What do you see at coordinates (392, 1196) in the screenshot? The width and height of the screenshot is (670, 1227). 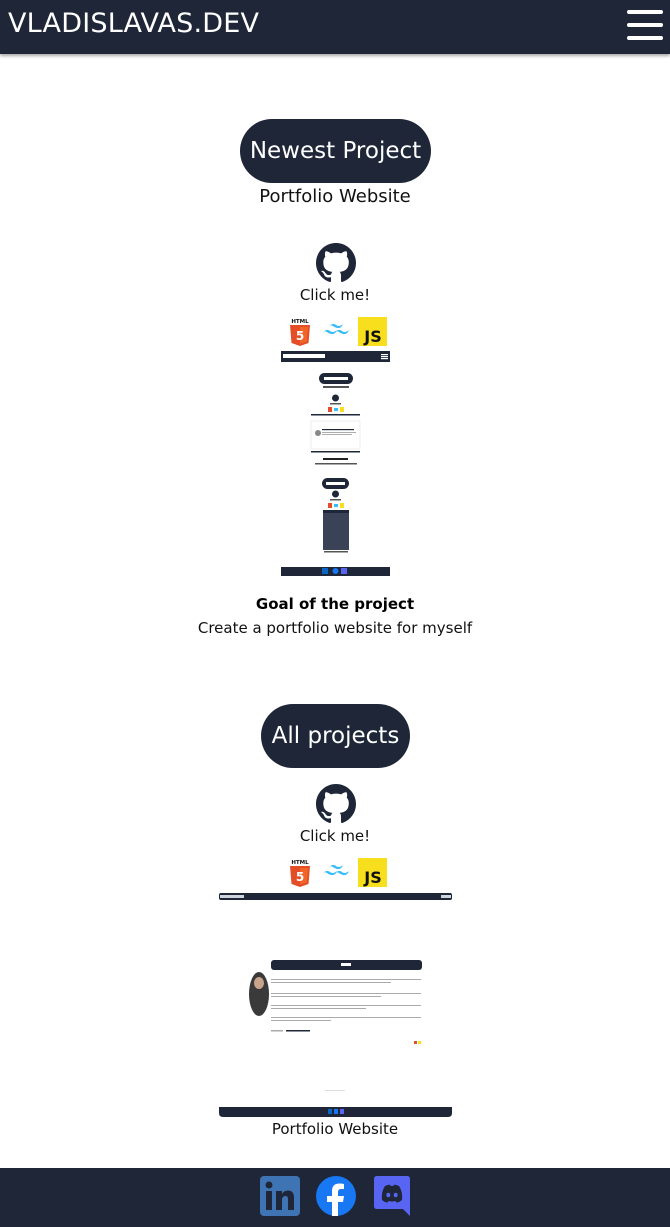 I see `discord-icon` at bounding box center [392, 1196].